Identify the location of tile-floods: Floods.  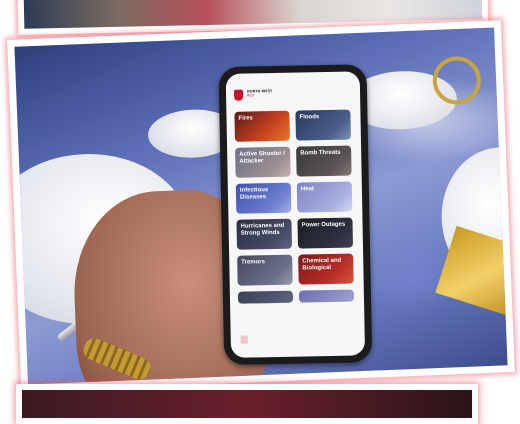
(323, 125).